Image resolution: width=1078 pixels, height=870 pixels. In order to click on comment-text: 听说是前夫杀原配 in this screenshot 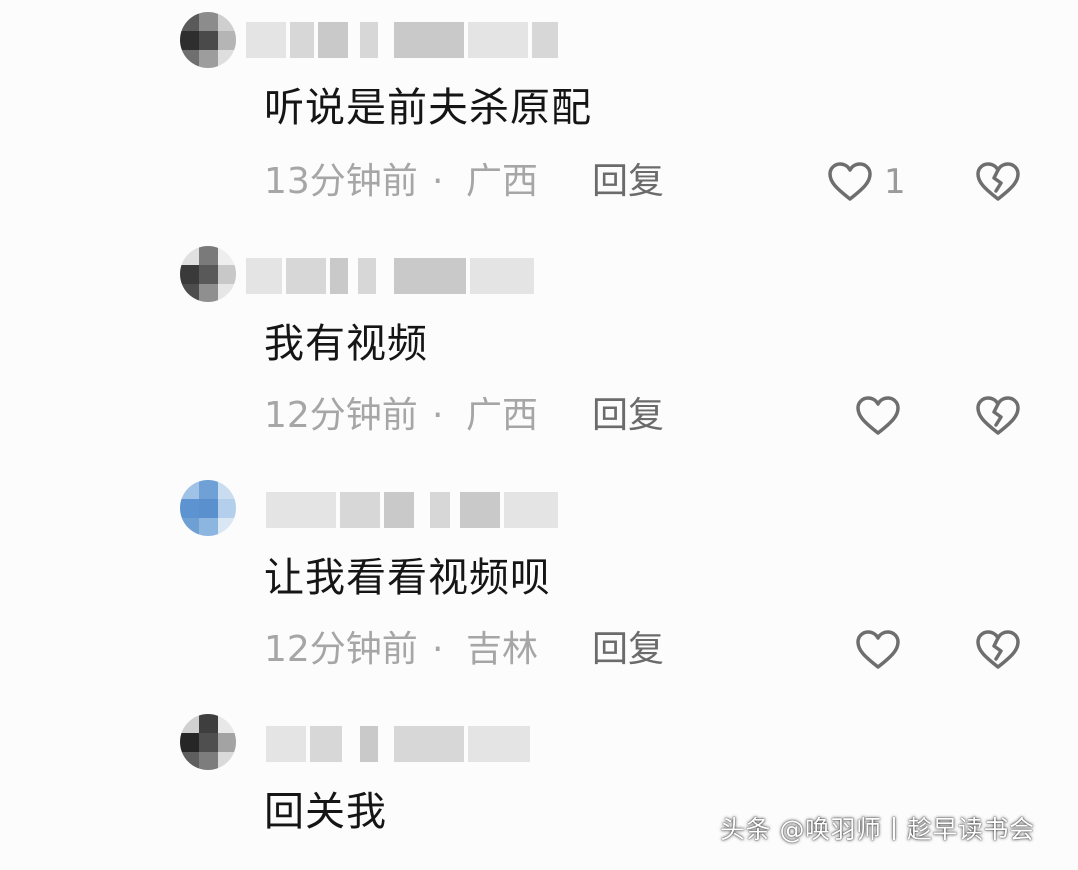, I will do `click(428, 108)`.